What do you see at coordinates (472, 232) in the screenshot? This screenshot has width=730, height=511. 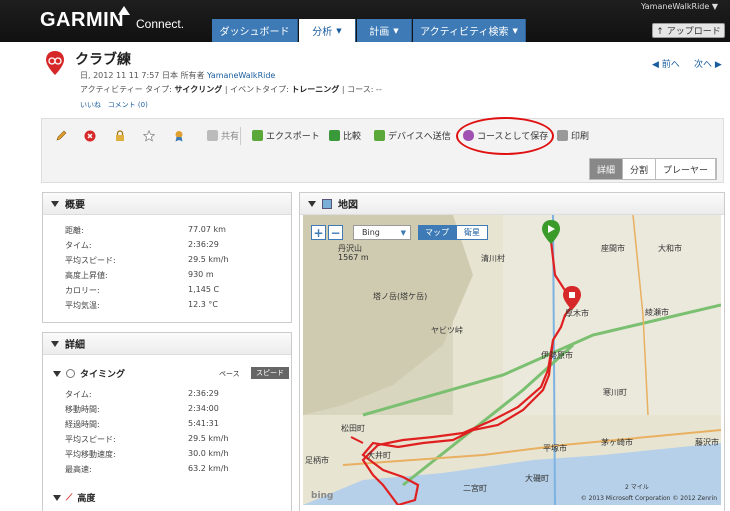 I see `map-type-satellite-button: 衛星` at bounding box center [472, 232].